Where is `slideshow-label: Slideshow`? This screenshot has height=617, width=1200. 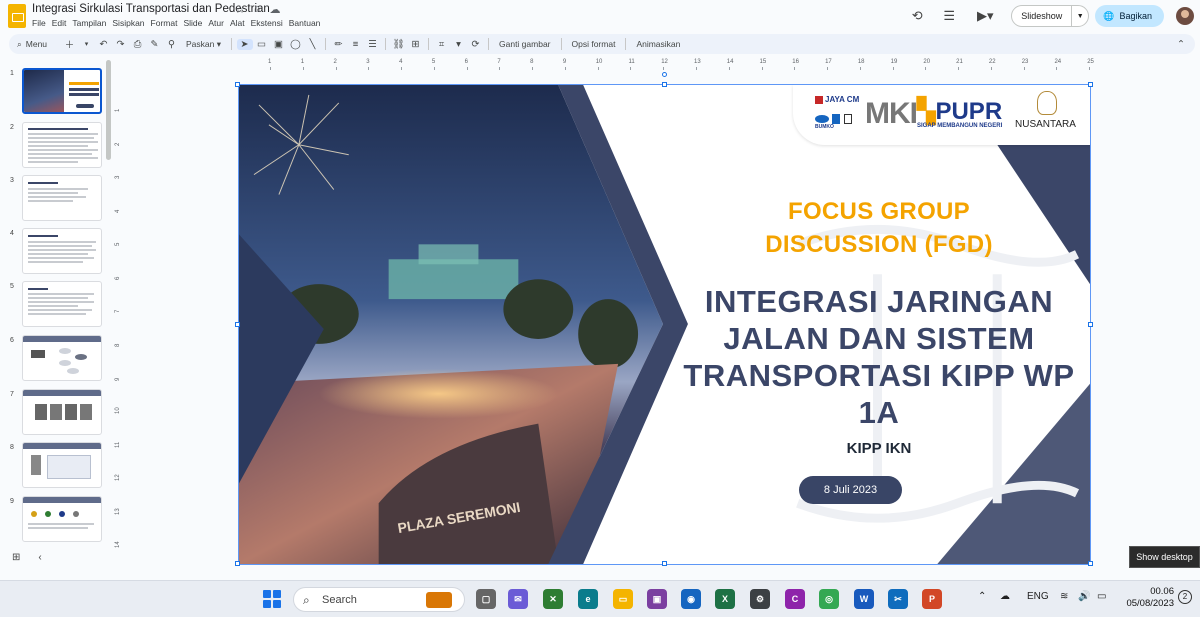 slideshow-label: Slideshow is located at coordinates (1042, 16).